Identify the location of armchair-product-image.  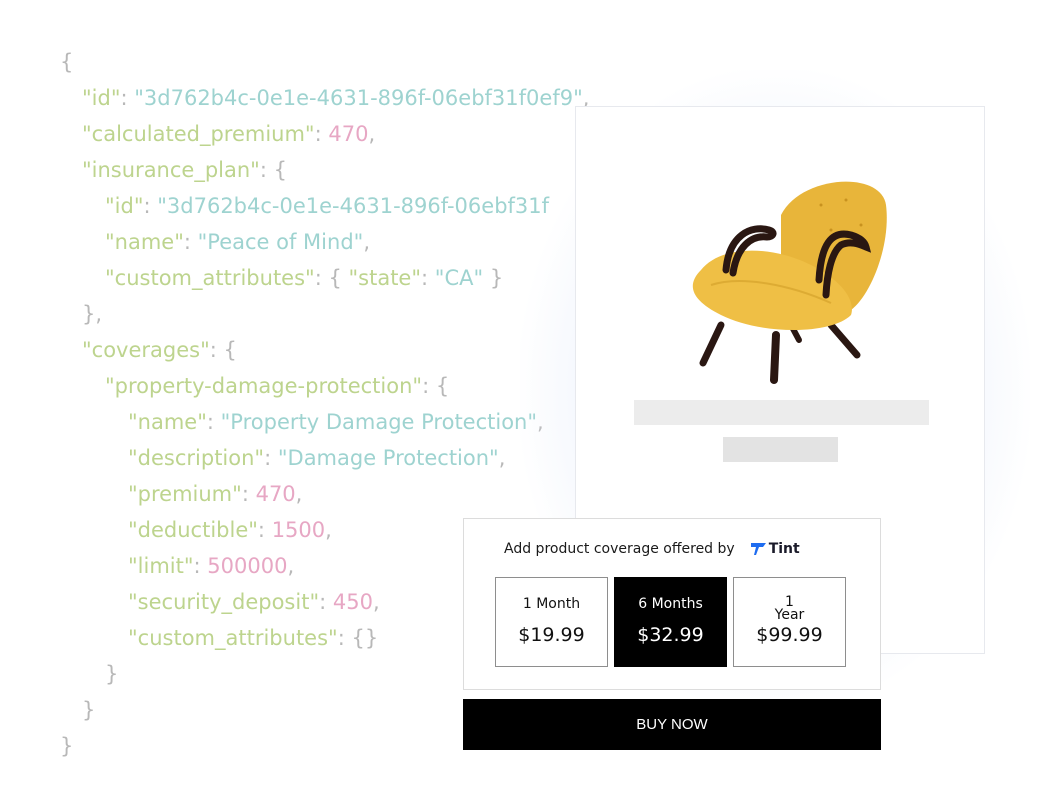
(789, 282).